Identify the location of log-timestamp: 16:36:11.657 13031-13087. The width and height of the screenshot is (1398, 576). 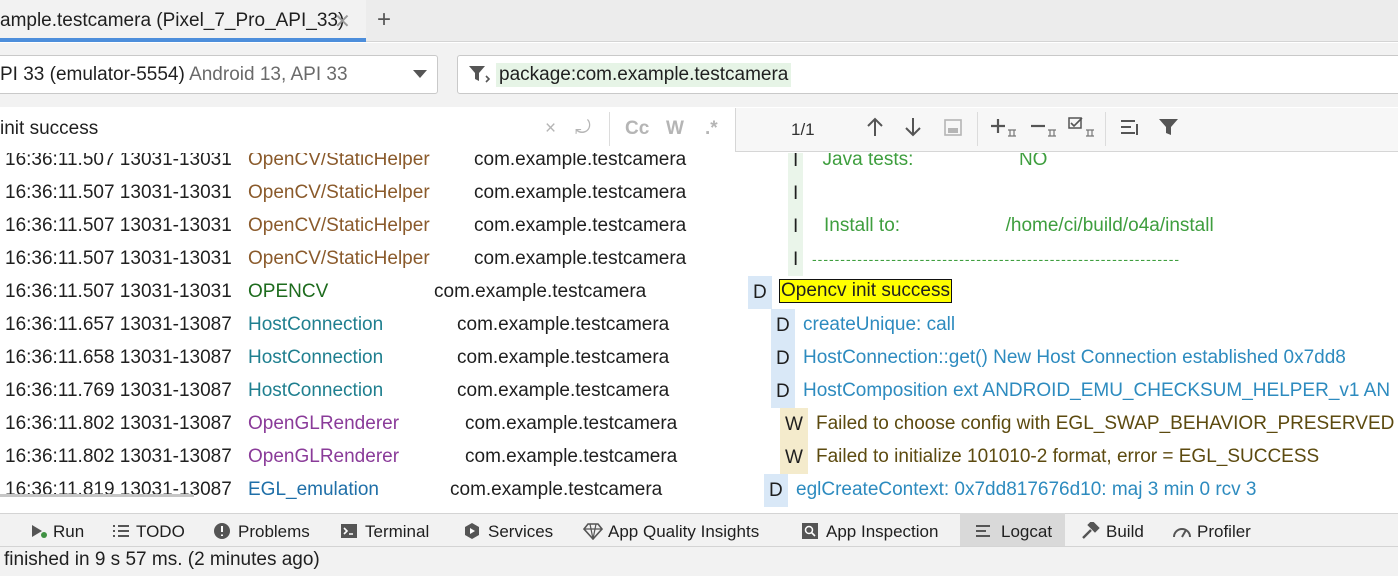
(118, 324).